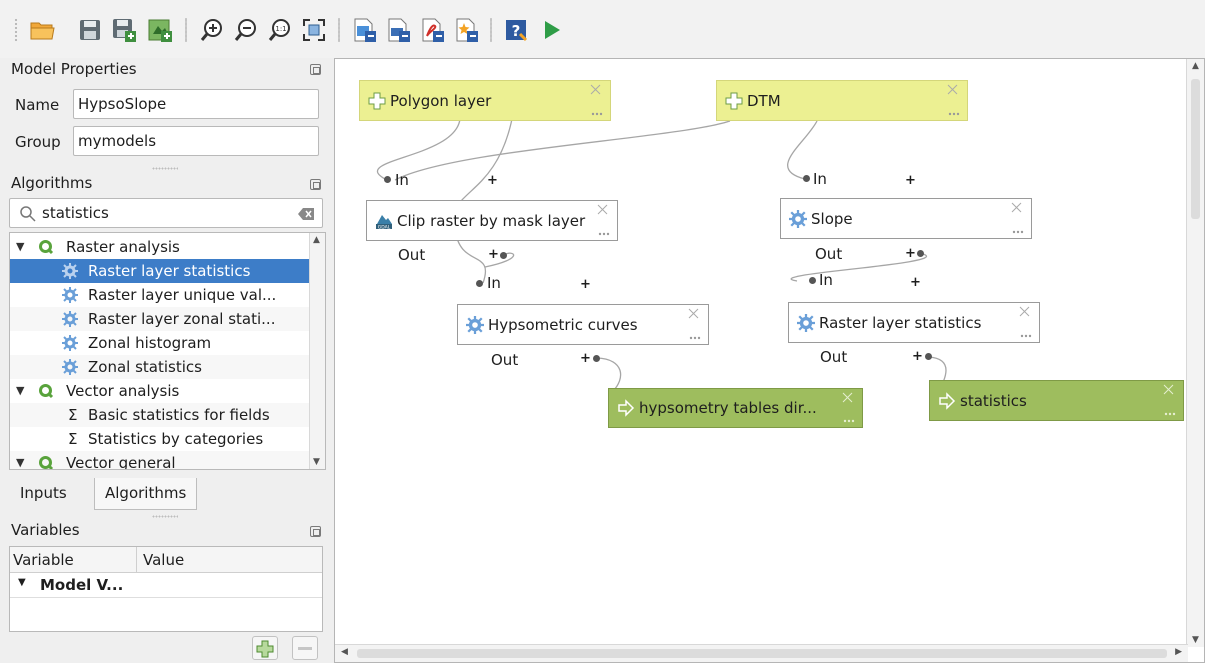 This screenshot has height=663, width=1205. Describe the element at coordinates (160, 247) in the screenshot. I see `tree-group-raster-analysis: ▼ Raster analysis` at that location.